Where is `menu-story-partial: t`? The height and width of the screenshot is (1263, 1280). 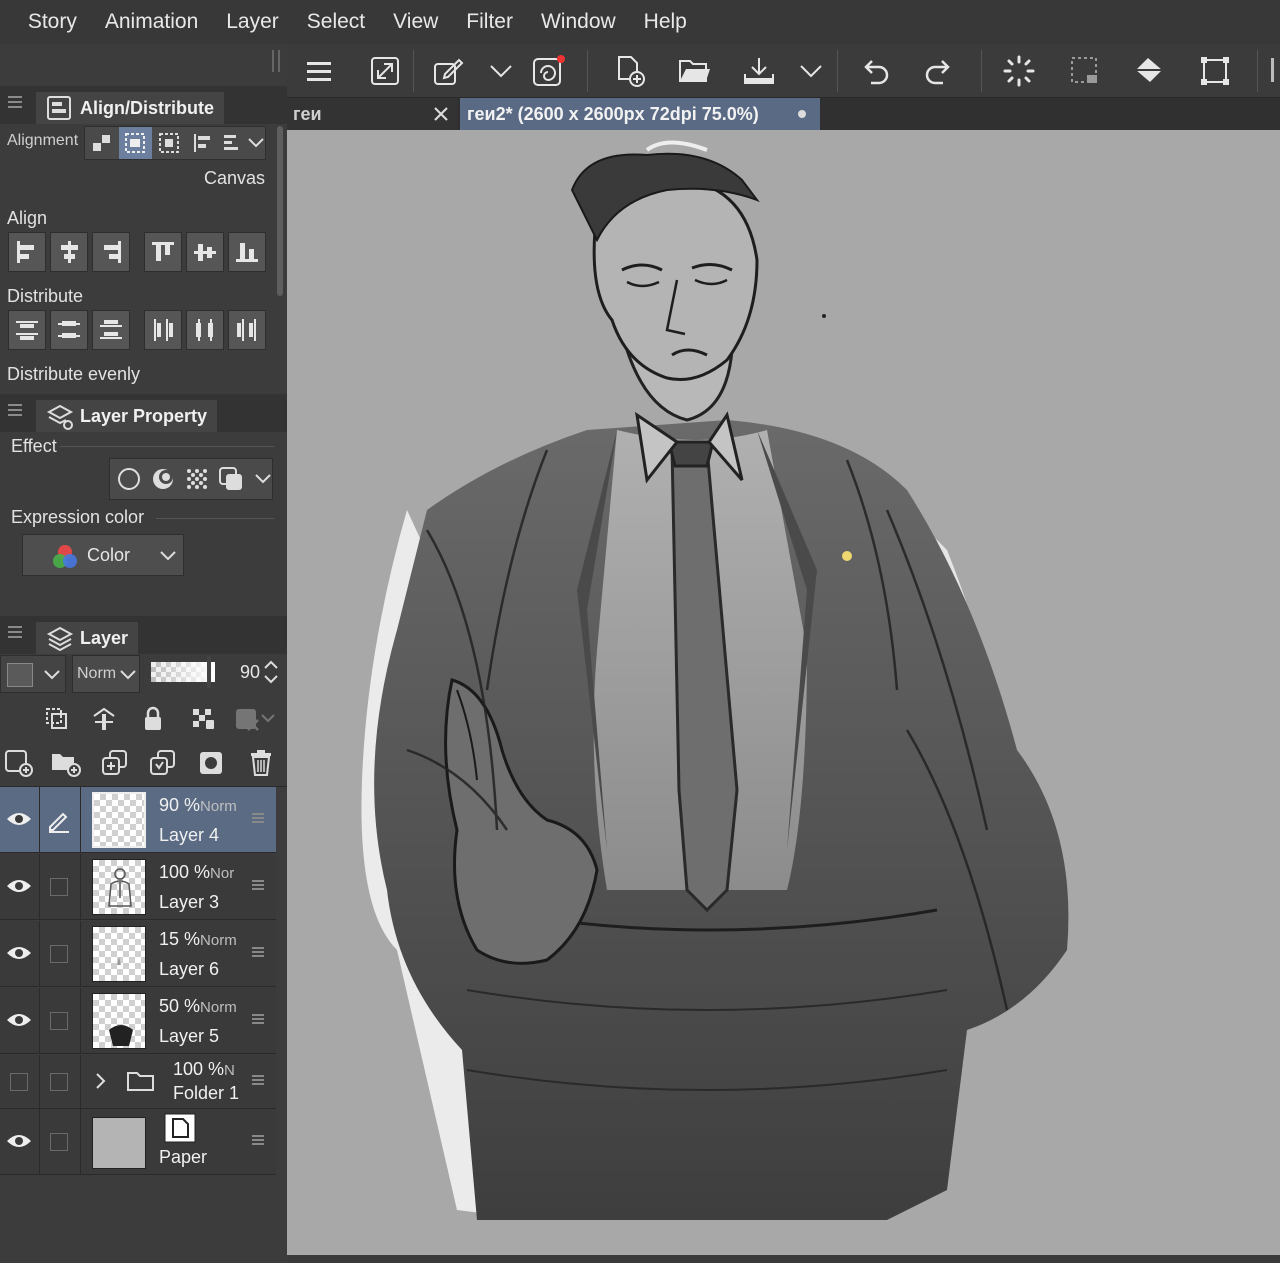 menu-story-partial: t is located at coordinates (7, 22).